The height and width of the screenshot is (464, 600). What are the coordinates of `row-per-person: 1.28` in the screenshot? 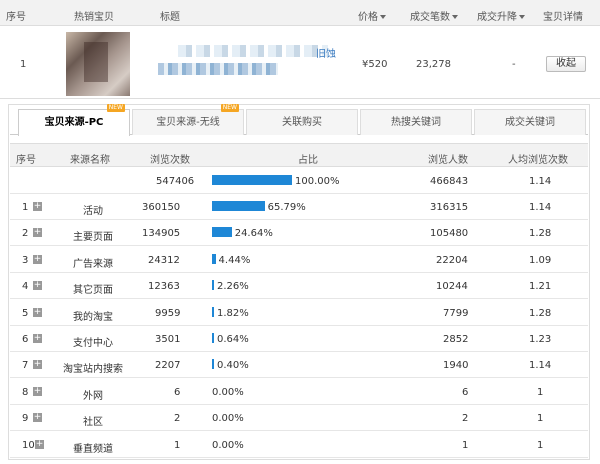 It's located at (540, 234).